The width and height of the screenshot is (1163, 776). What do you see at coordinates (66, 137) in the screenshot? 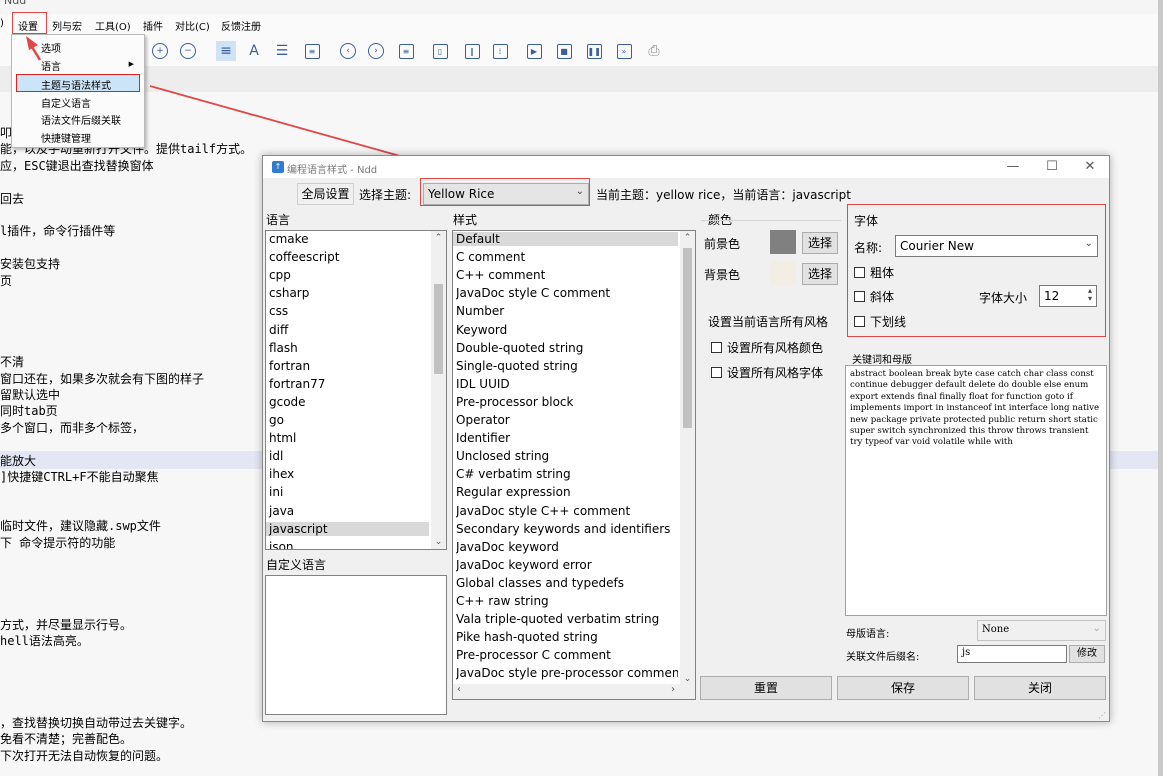
I see `menu-item-shortcut-manager: 快捷键管理` at bounding box center [66, 137].